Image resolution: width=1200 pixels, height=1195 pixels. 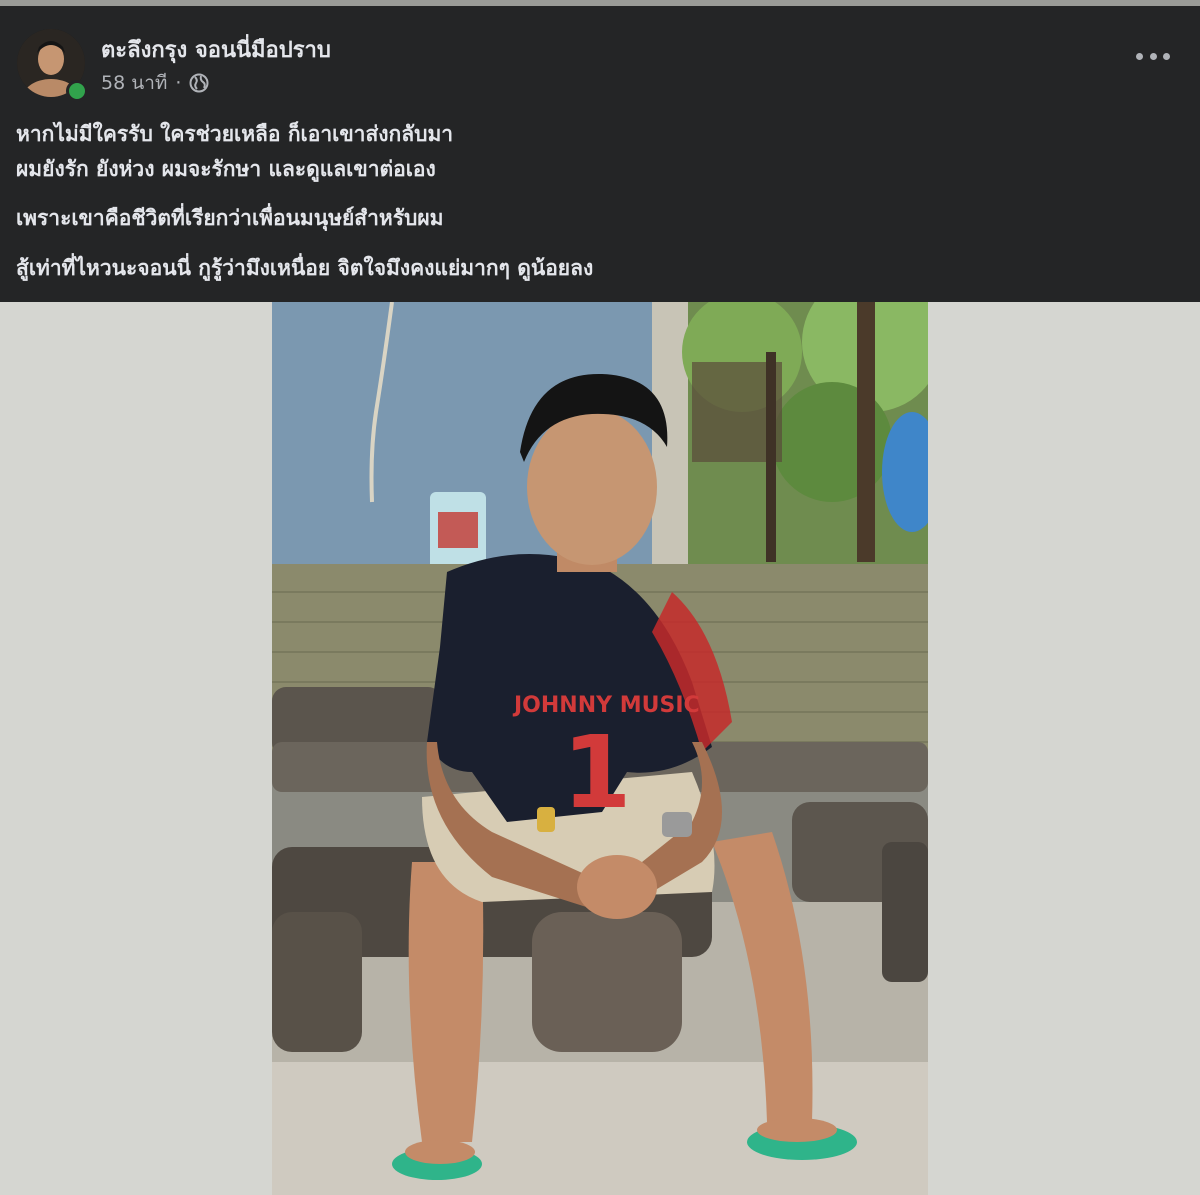 I want to click on post-meta: 58 นาที ·, so click(x=155, y=83).